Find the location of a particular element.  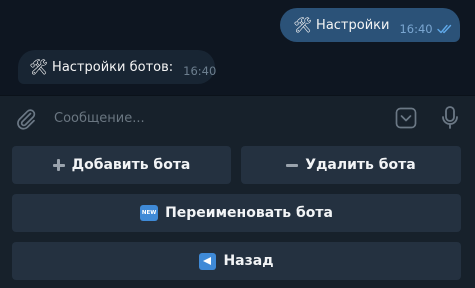

message-text: Настройки ботов: is located at coordinates (113, 67).